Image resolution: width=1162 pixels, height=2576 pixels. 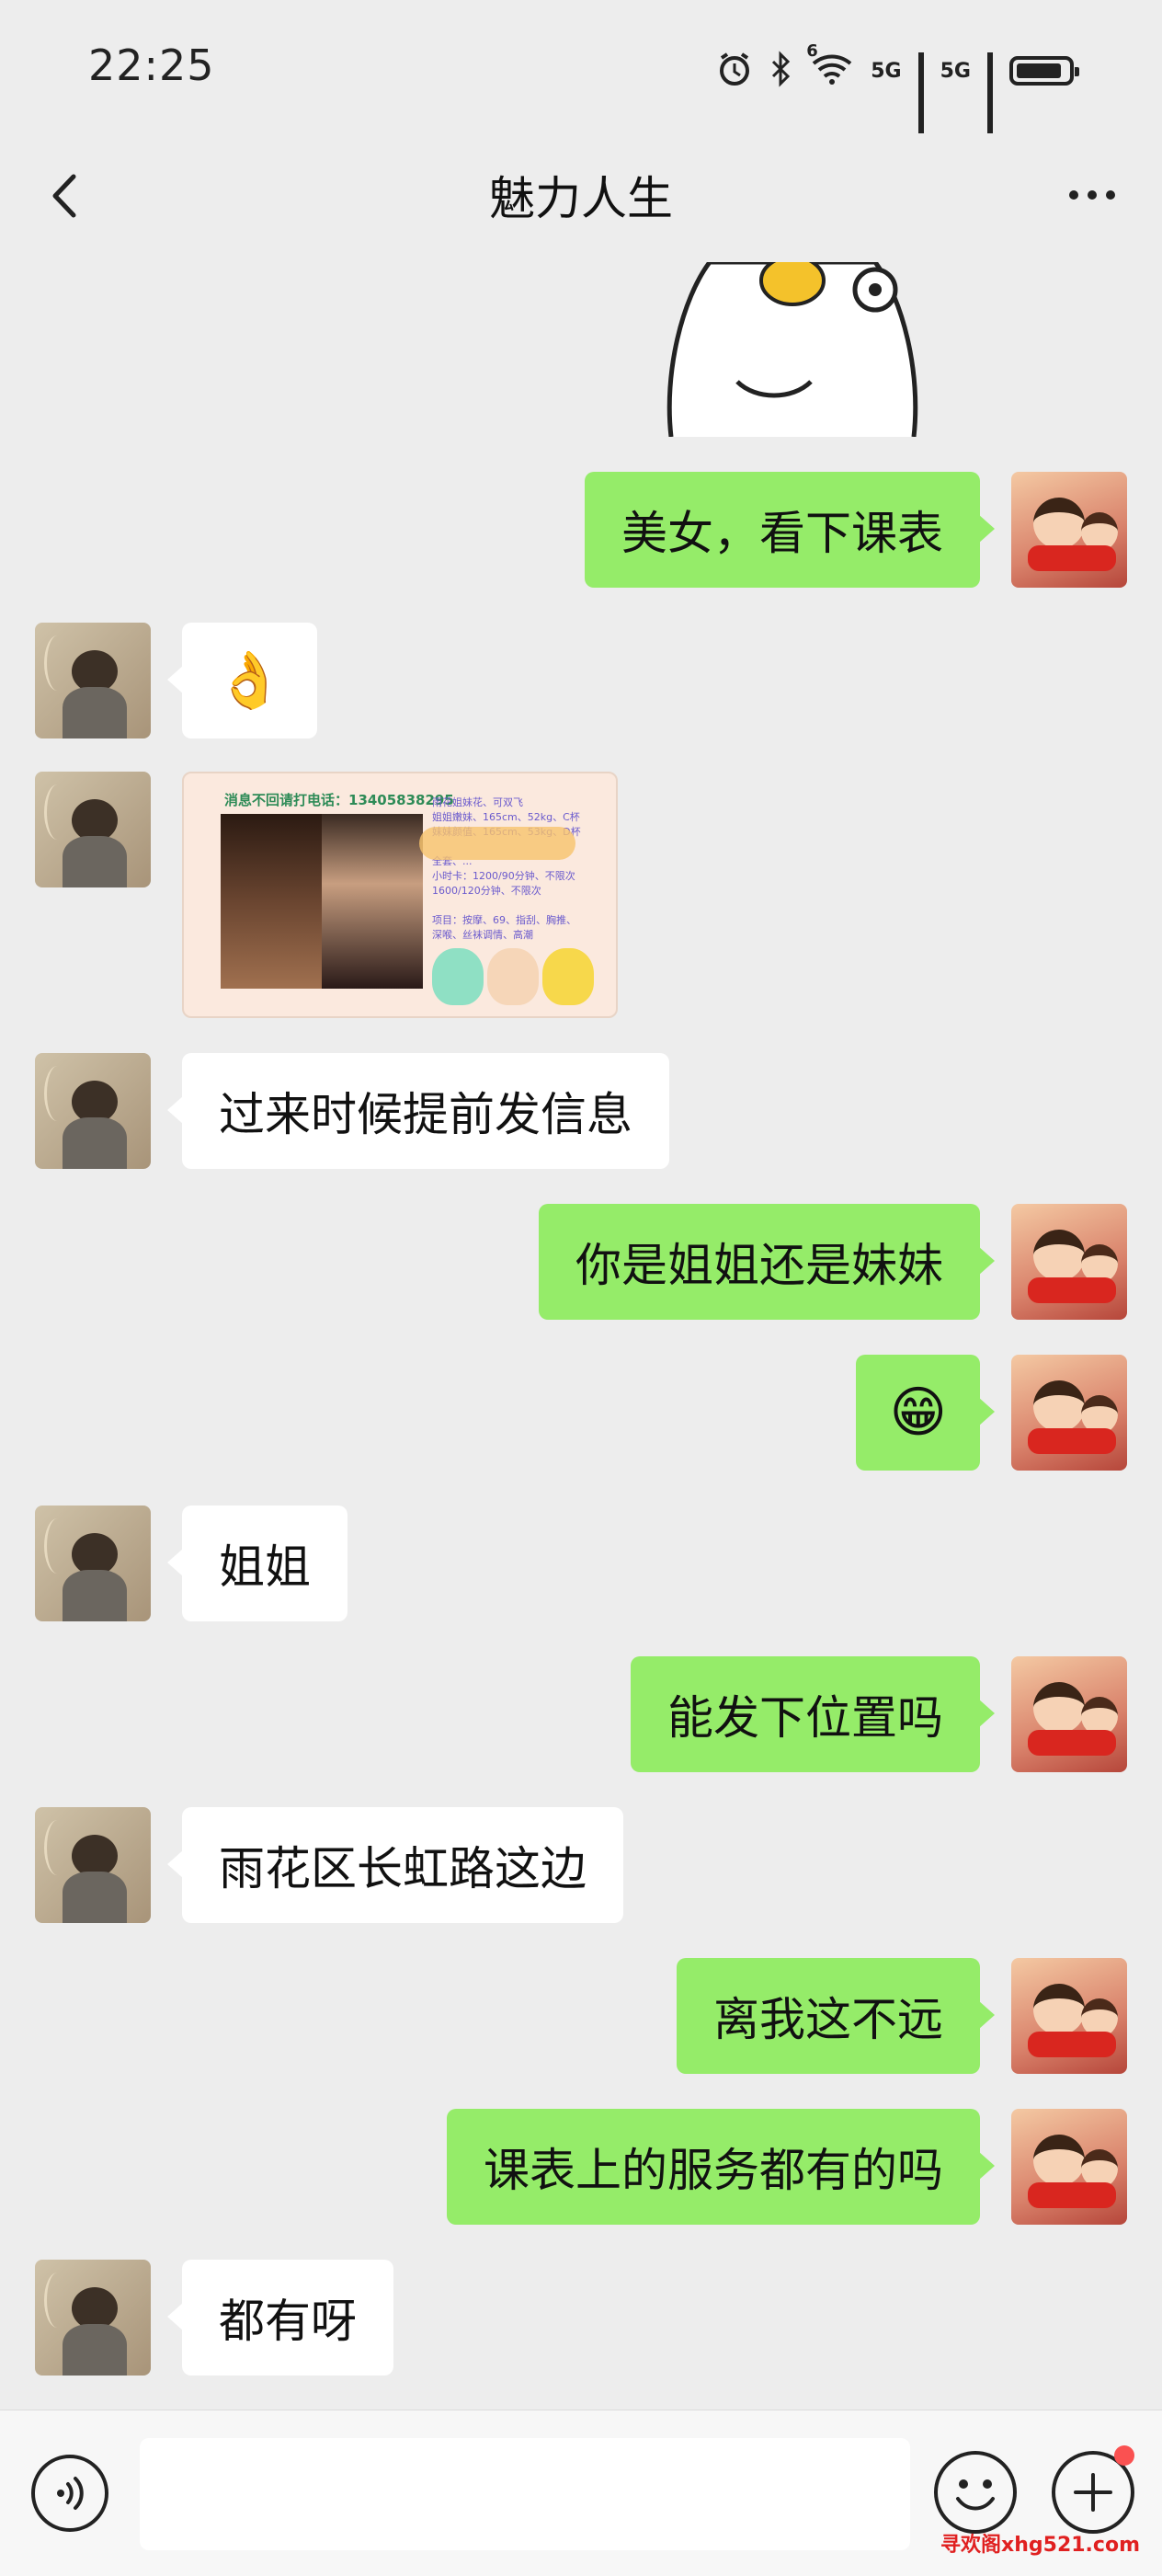 I want to click on status-icons: 6 5G 5G, so click(x=898, y=87).